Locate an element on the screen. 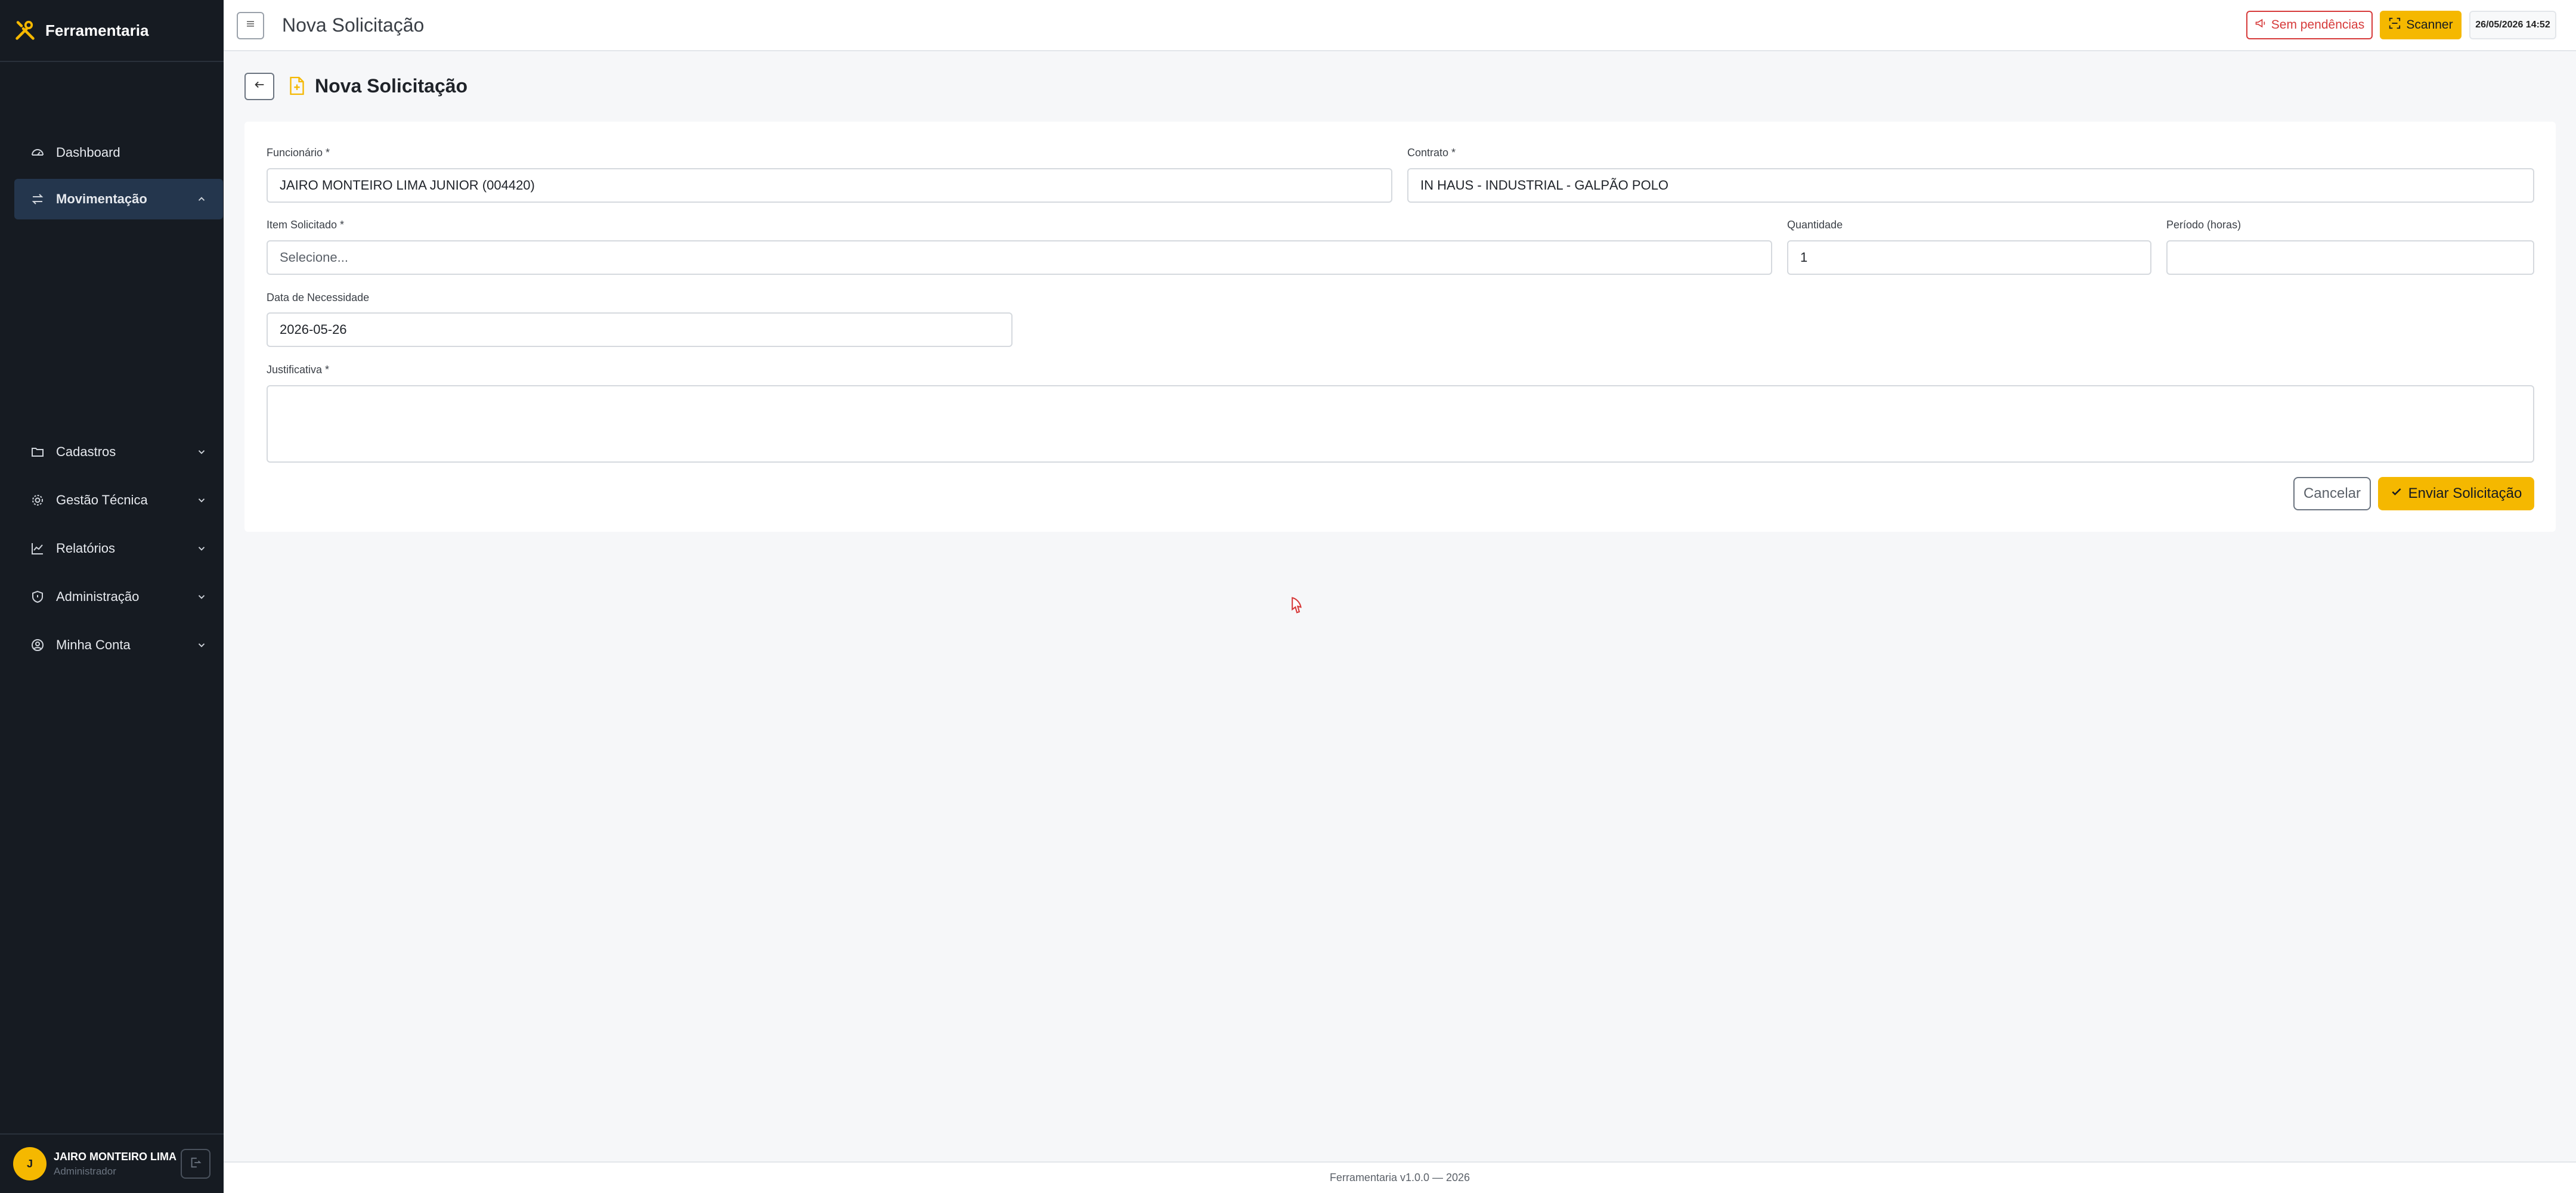 This screenshot has width=2576, height=1193. contrato-field: IN HAUS - INDUSTRIAL - GALPÃO POLO is located at coordinates (1971, 185).